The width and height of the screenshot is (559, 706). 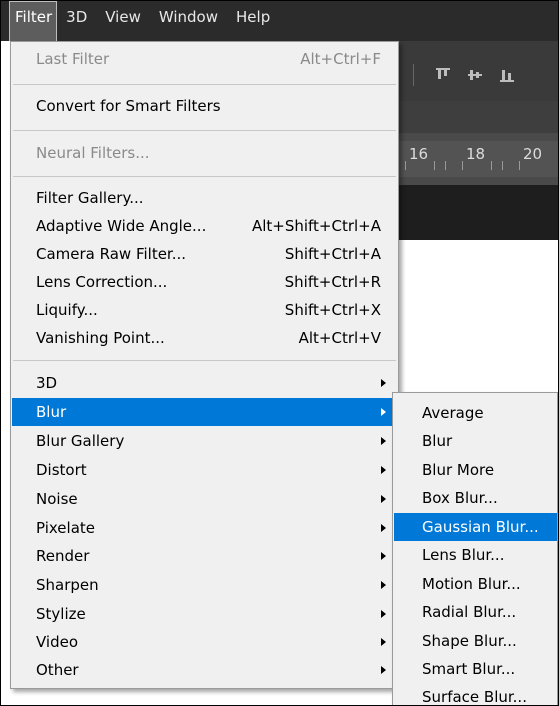 I want to click on menu-item-label: Video, so click(x=57, y=642).